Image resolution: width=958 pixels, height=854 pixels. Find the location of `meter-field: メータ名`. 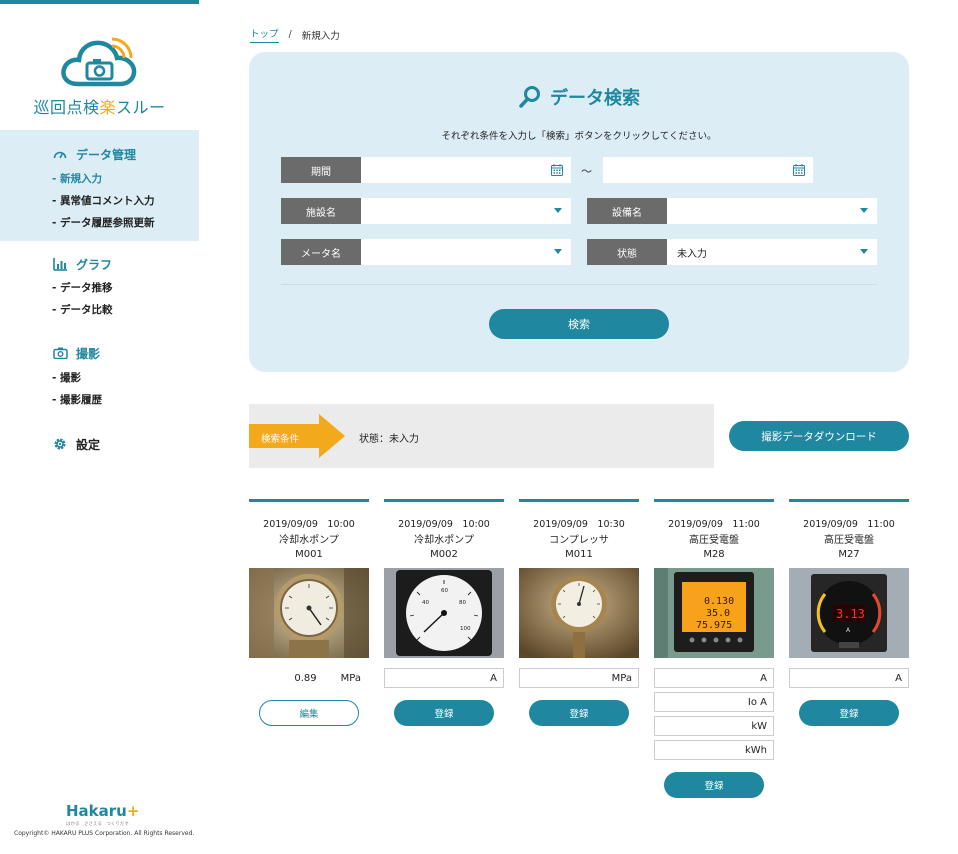

meter-field: メータ名 is located at coordinates (426, 252).